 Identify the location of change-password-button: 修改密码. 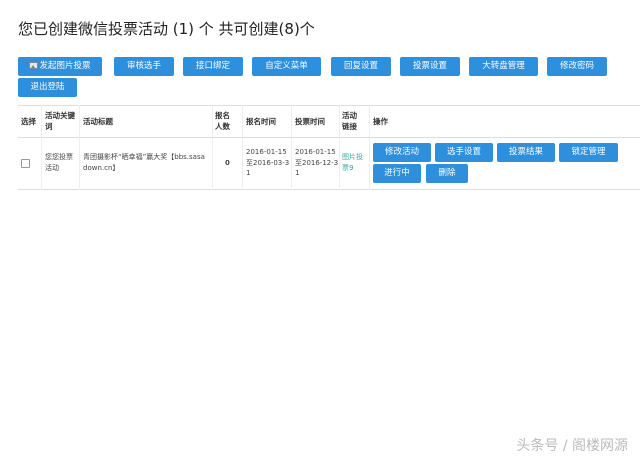
(577, 66).